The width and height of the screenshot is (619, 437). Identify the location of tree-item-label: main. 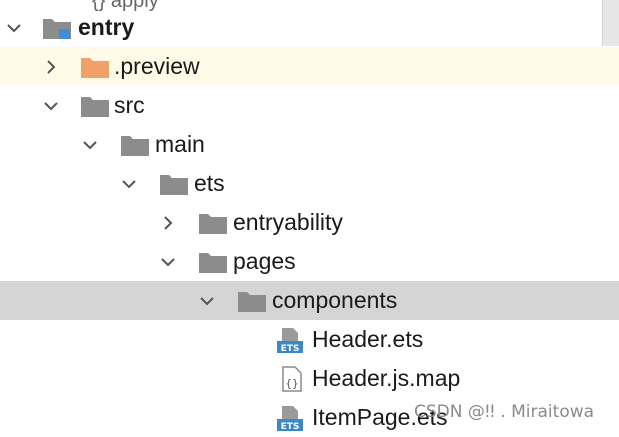
(180, 144).